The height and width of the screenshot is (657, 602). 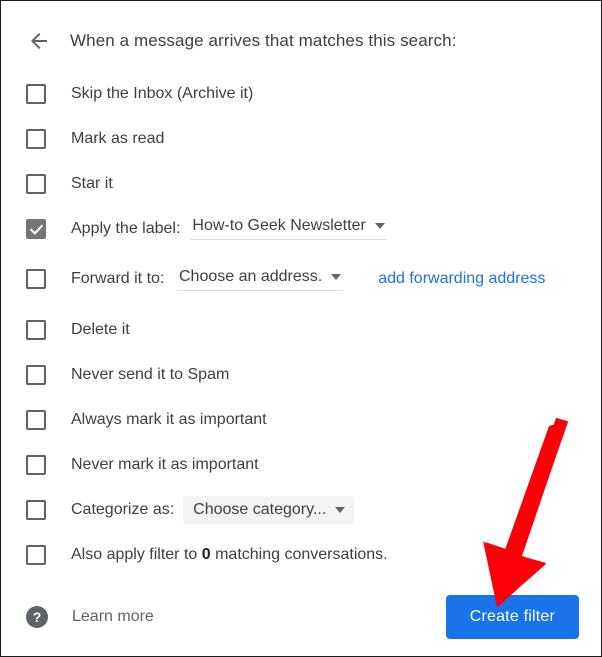 I want to click on checkbox-skip-inbox, so click(x=36, y=93).